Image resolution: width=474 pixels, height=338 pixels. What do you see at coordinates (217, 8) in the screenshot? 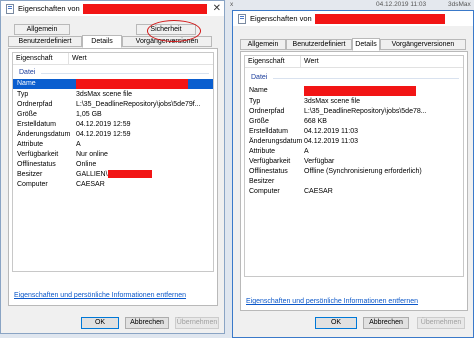
I see `close-icon: ✕` at bounding box center [217, 8].